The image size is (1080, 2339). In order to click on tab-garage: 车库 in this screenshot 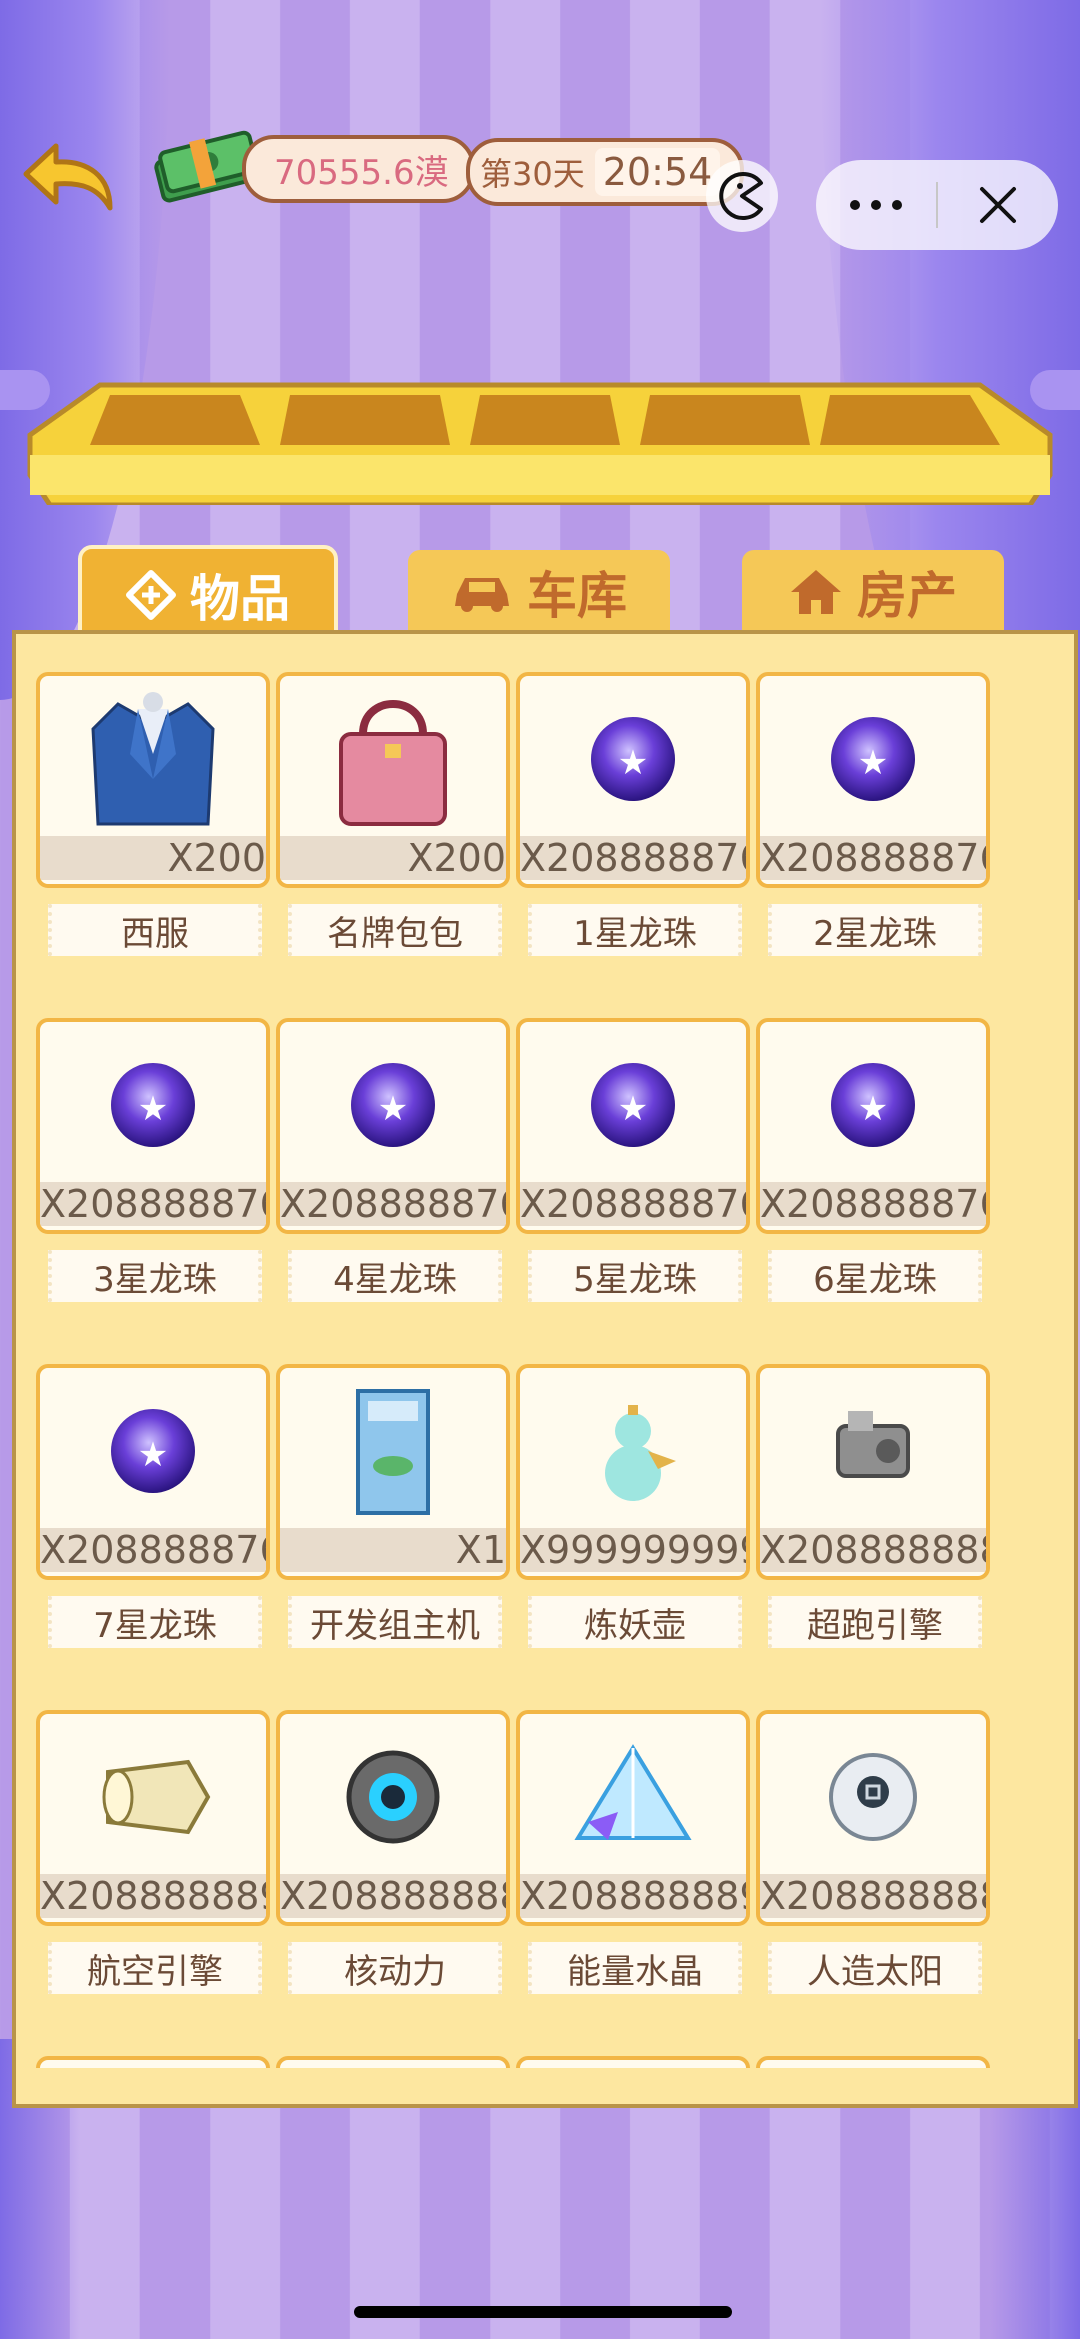, I will do `click(539, 592)`.